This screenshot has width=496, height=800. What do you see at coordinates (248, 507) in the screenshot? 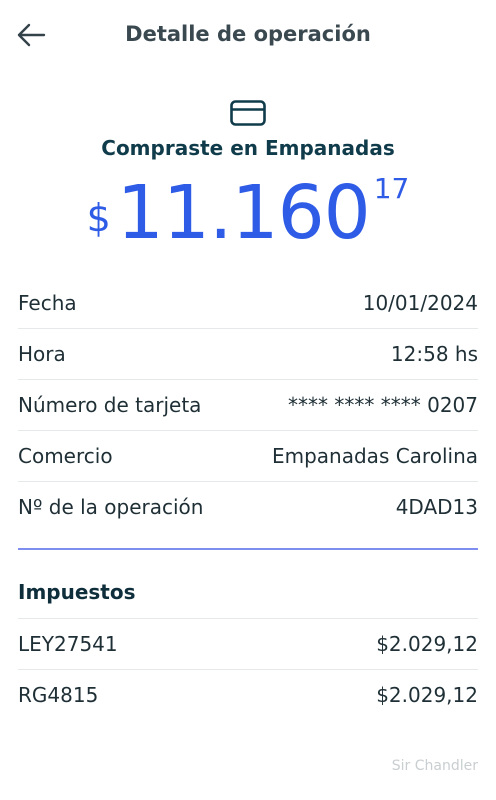
I see `detail-row-operation-number: Nº de la operación 4DAD13` at bounding box center [248, 507].